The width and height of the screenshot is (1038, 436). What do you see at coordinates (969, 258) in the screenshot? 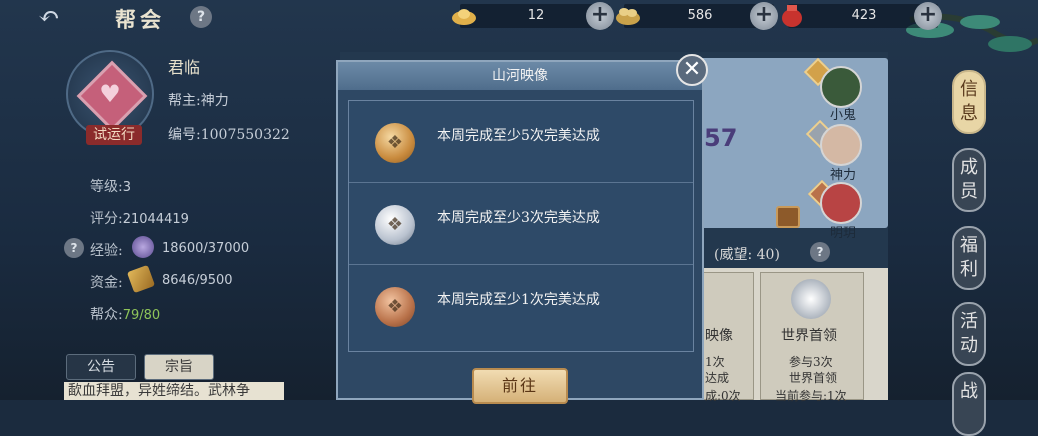
I see `side-tab-welfare: 福利` at bounding box center [969, 258].